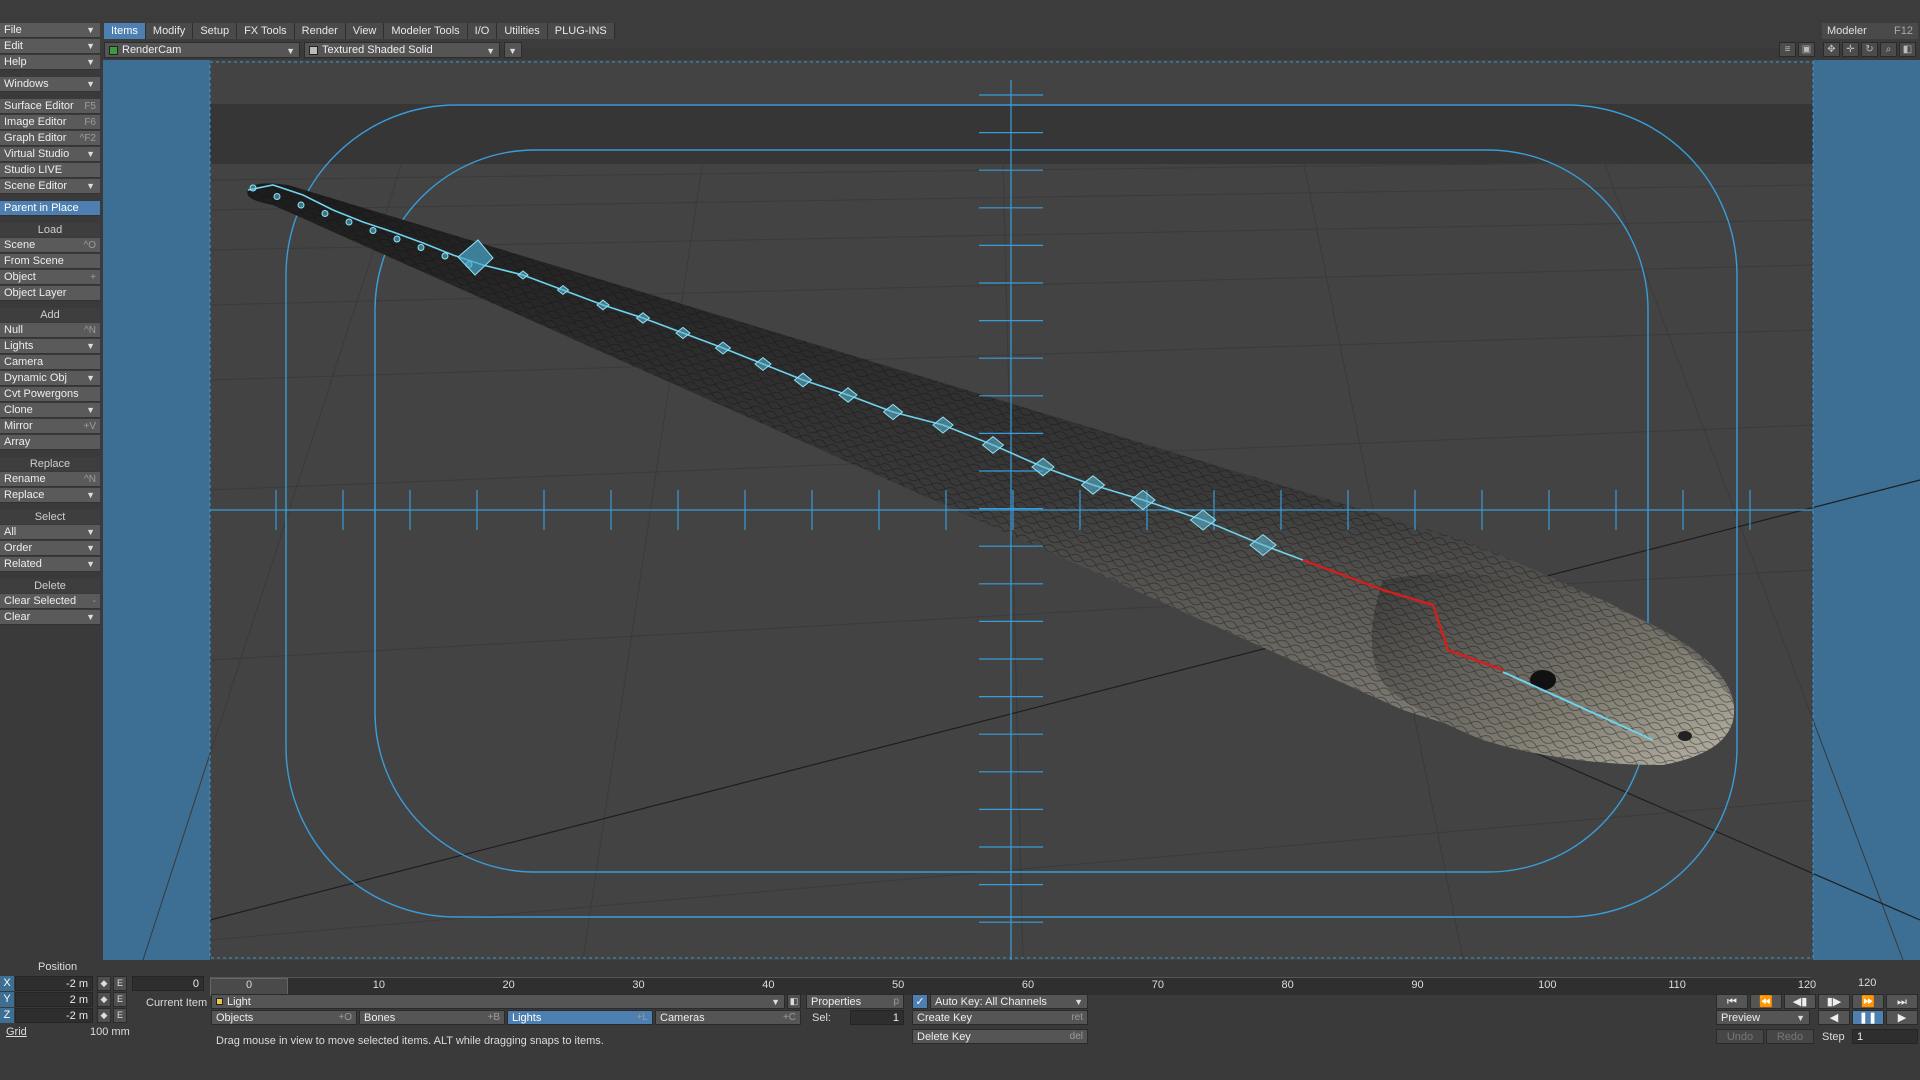 This screenshot has height=1080, width=1920. I want to click on load-from-scene-button: From Scene, so click(50, 261).